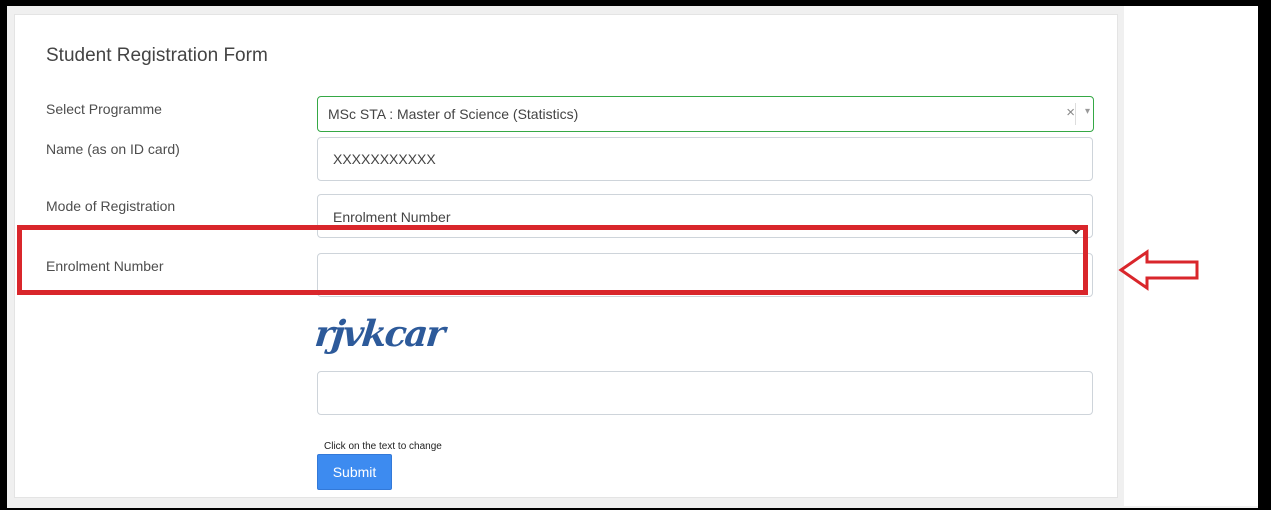 The width and height of the screenshot is (1271, 510). I want to click on name-field, so click(705, 159).